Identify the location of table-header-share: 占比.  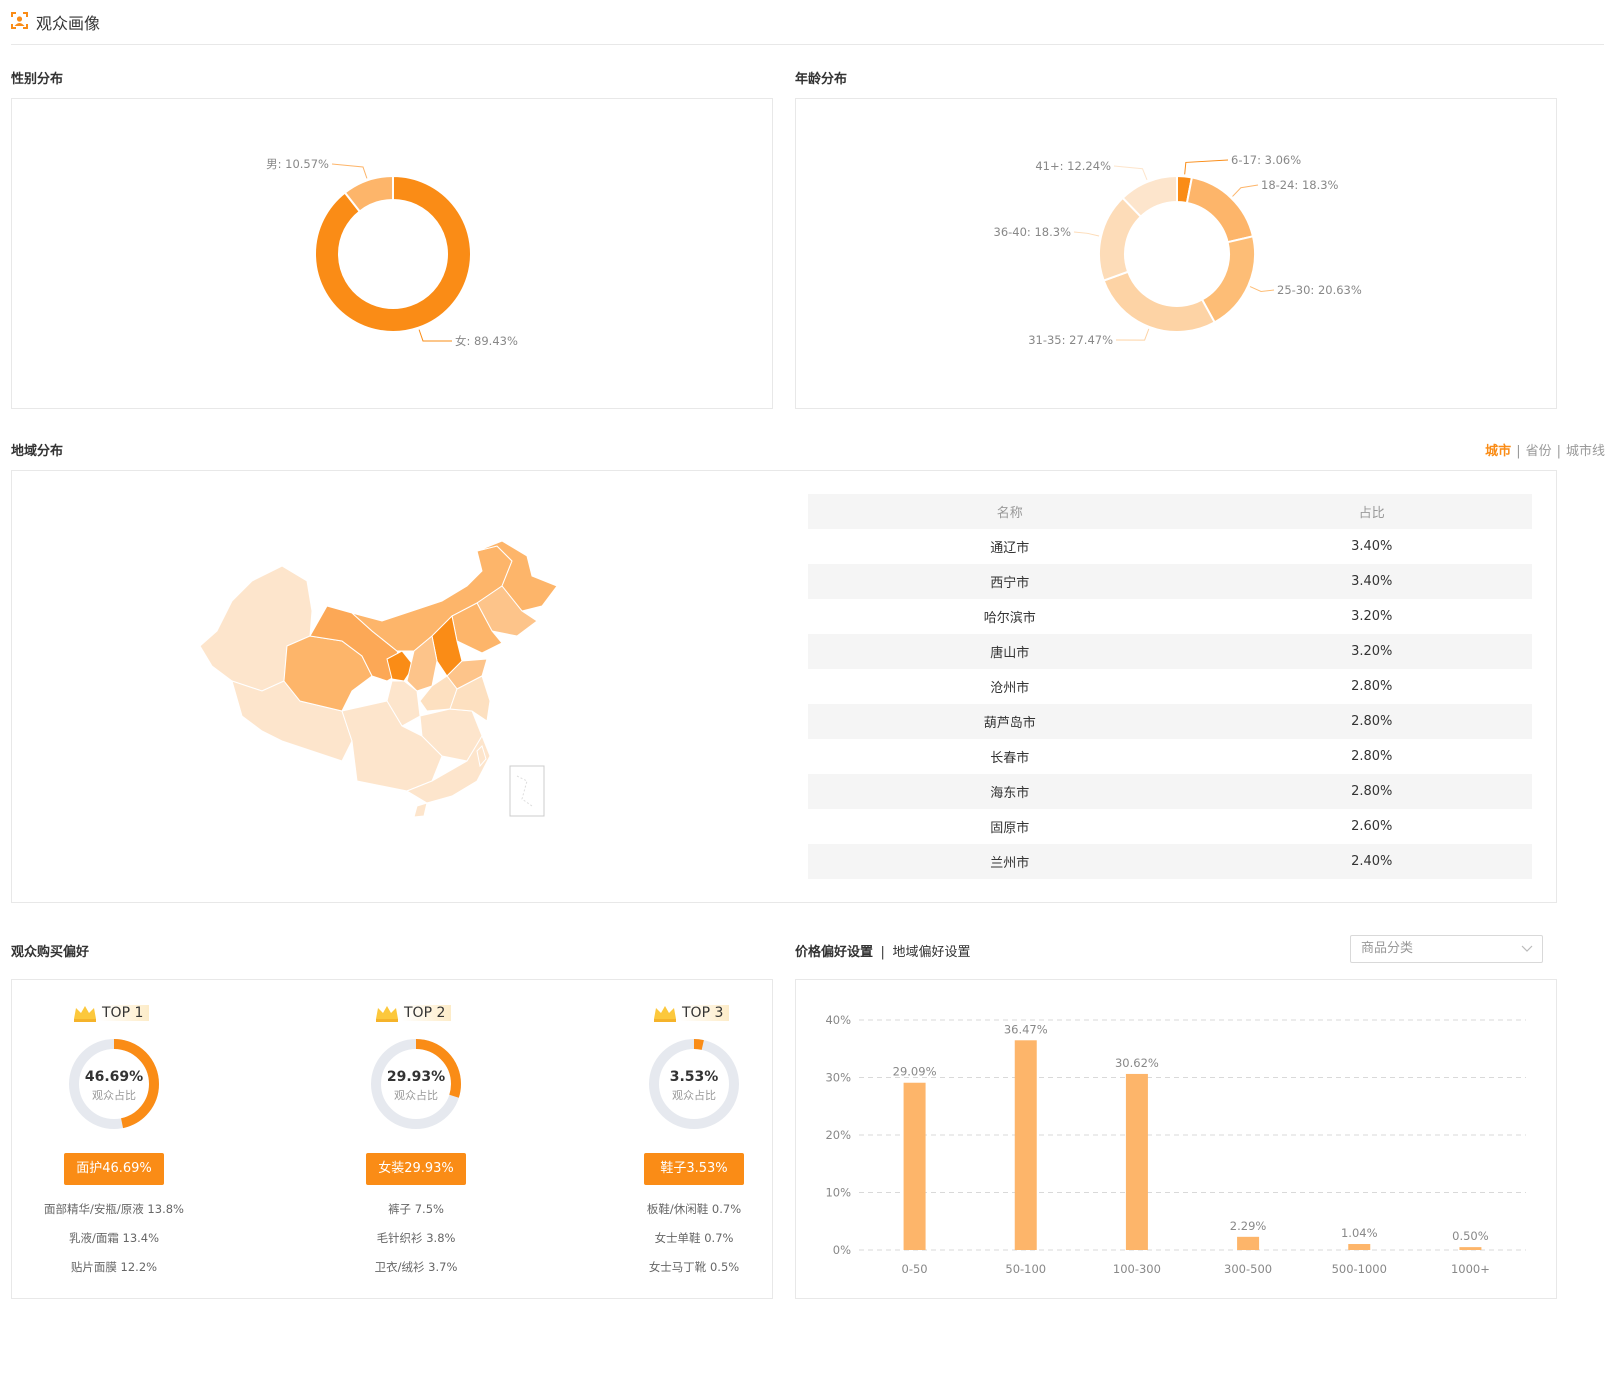
(1371, 511).